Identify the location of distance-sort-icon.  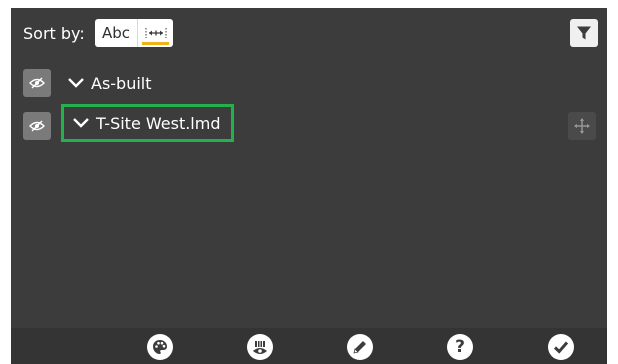
(155, 33).